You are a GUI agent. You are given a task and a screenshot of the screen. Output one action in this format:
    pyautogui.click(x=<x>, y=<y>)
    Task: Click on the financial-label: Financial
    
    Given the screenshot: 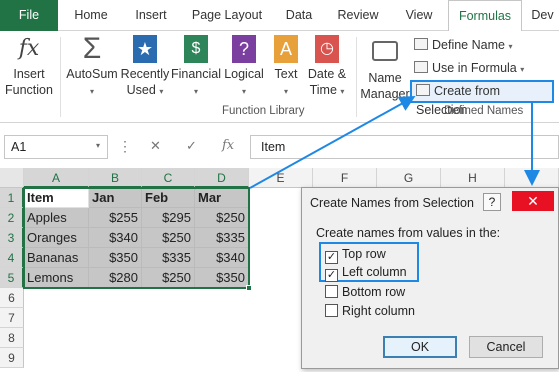 What is the action you would take?
    pyautogui.click(x=196, y=74)
    